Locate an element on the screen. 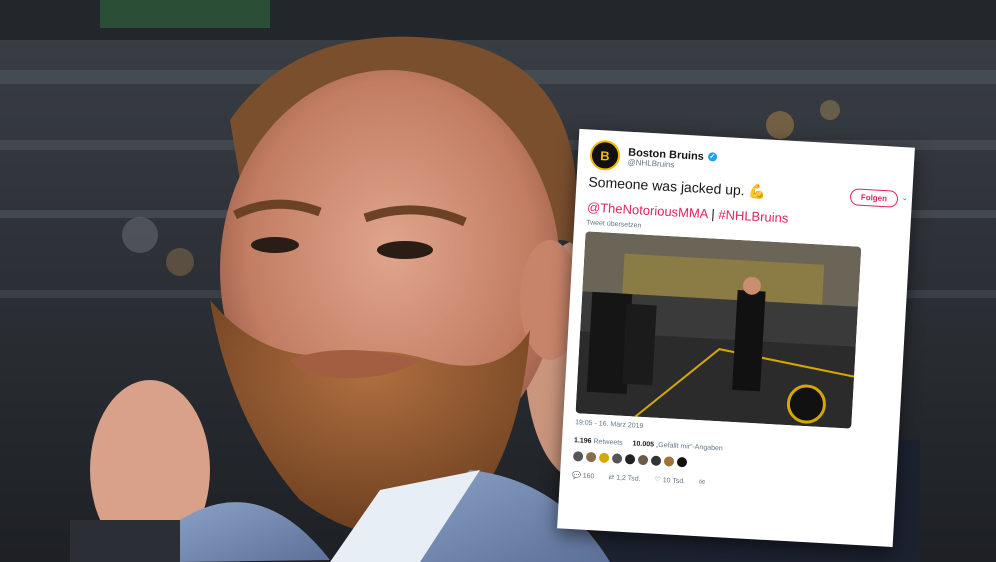 The height and width of the screenshot is (562, 996). likes-label: „Gefällt mir“-Angaben is located at coordinates (689, 447).